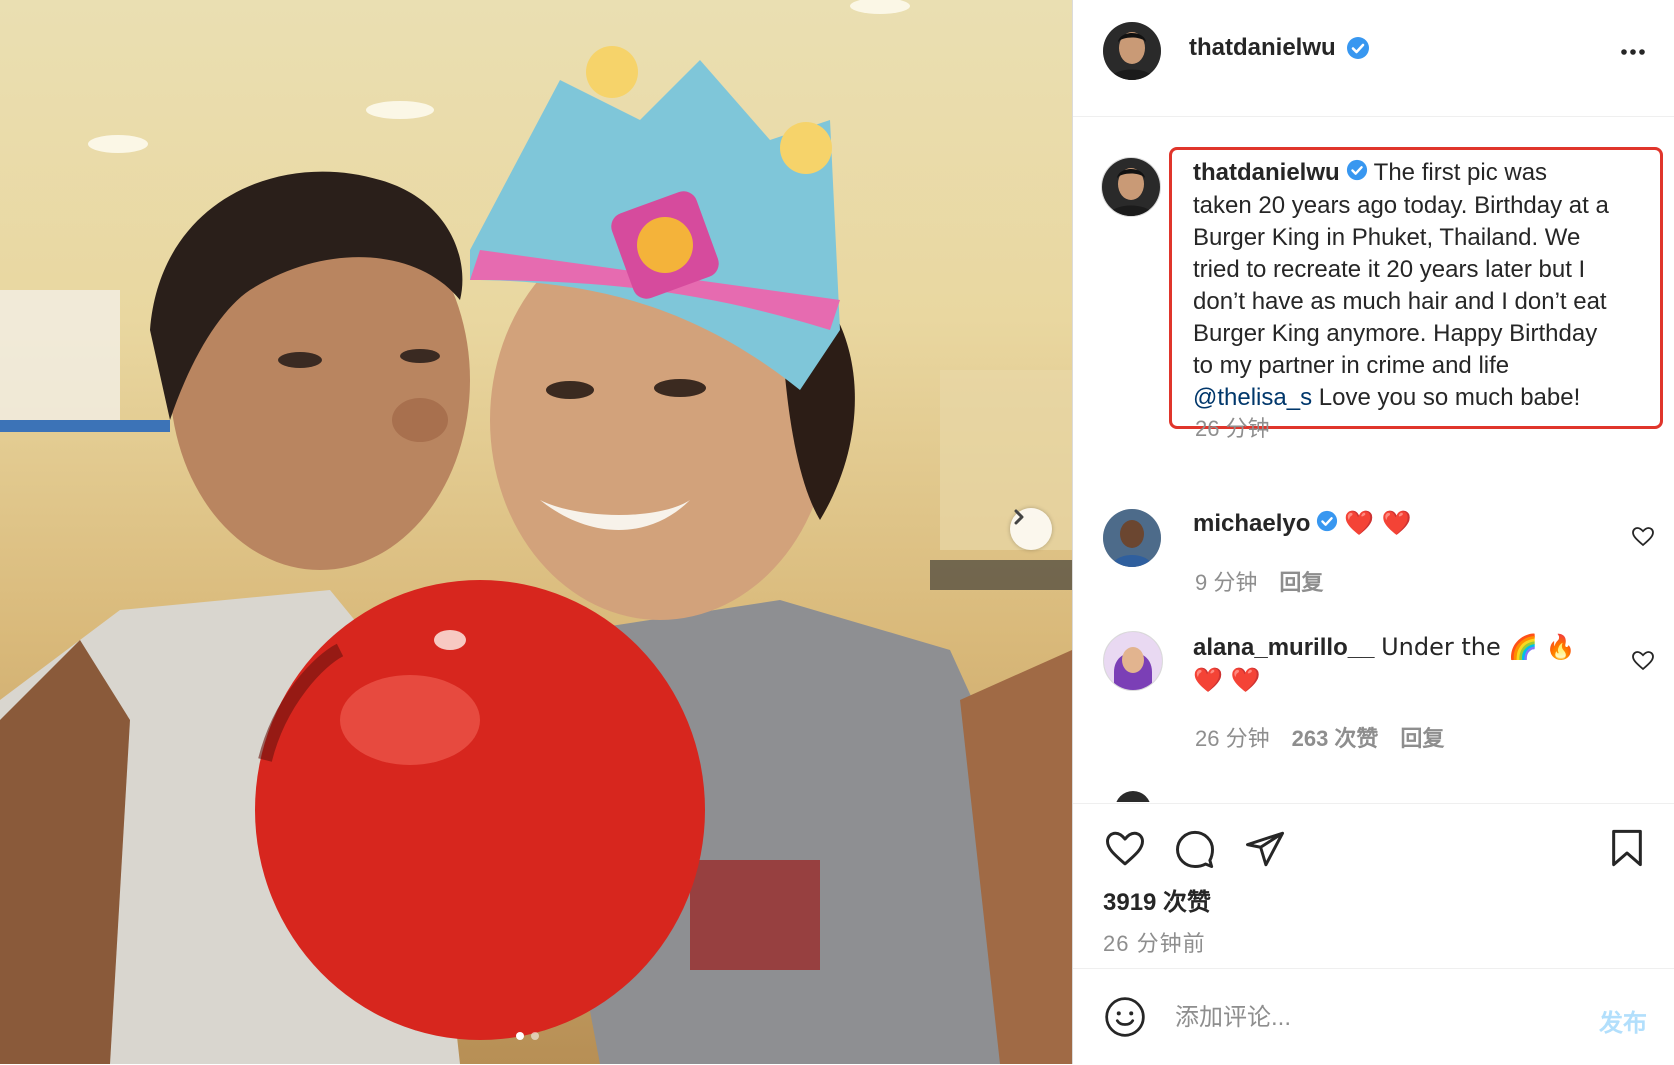 The image size is (1674, 1065). I want to click on carousel-dot-active, so click(520, 1036).